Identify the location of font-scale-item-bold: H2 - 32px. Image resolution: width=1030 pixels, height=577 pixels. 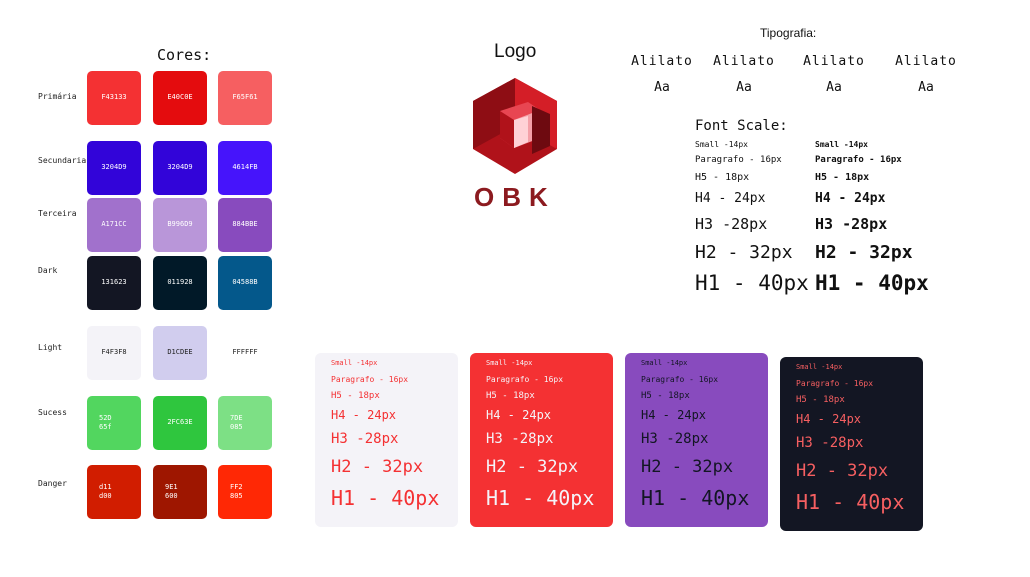
(864, 252).